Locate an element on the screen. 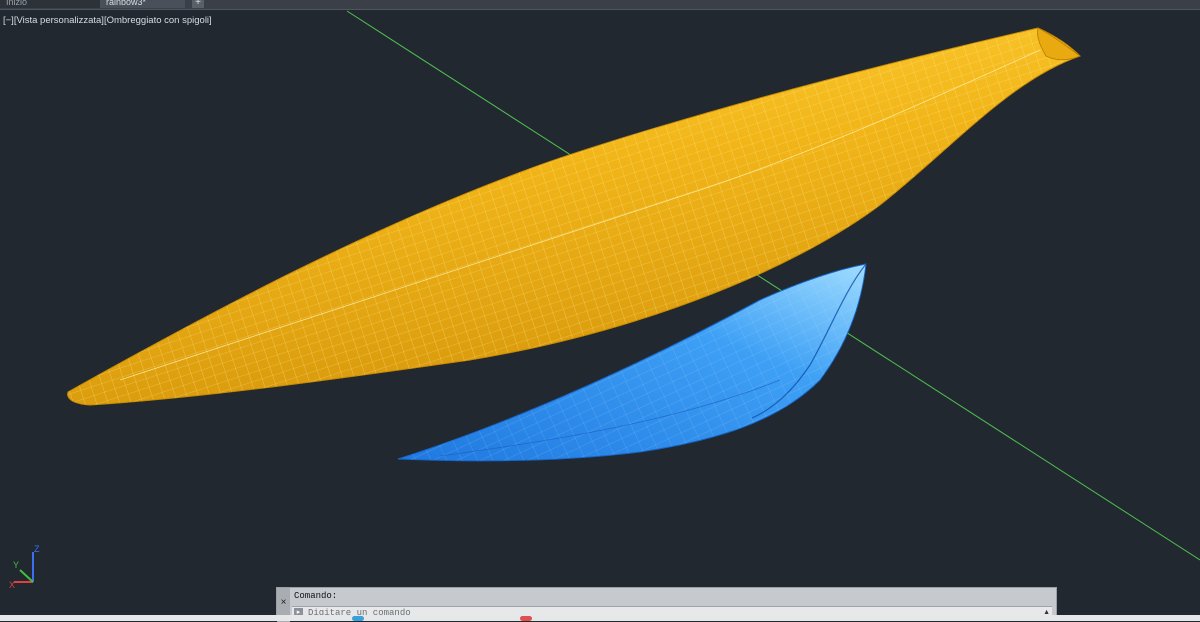  ucs-x-label: X is located at coordinates (12, 585).